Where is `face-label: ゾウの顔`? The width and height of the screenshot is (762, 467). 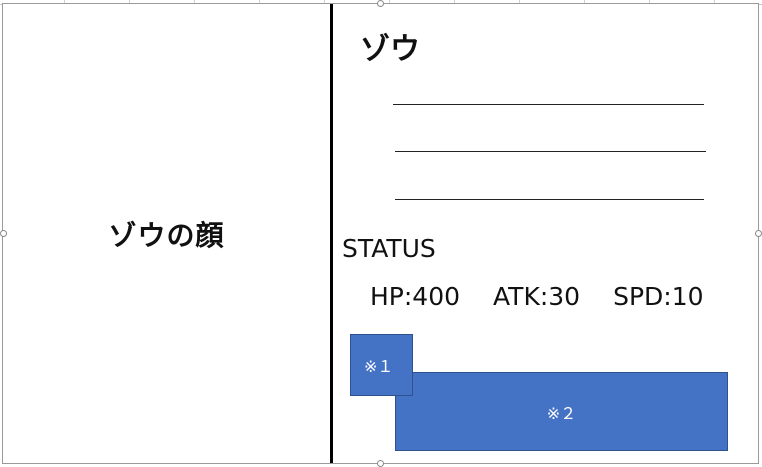 face-label: ゾウの顔 is located at coordinates (166, 235).